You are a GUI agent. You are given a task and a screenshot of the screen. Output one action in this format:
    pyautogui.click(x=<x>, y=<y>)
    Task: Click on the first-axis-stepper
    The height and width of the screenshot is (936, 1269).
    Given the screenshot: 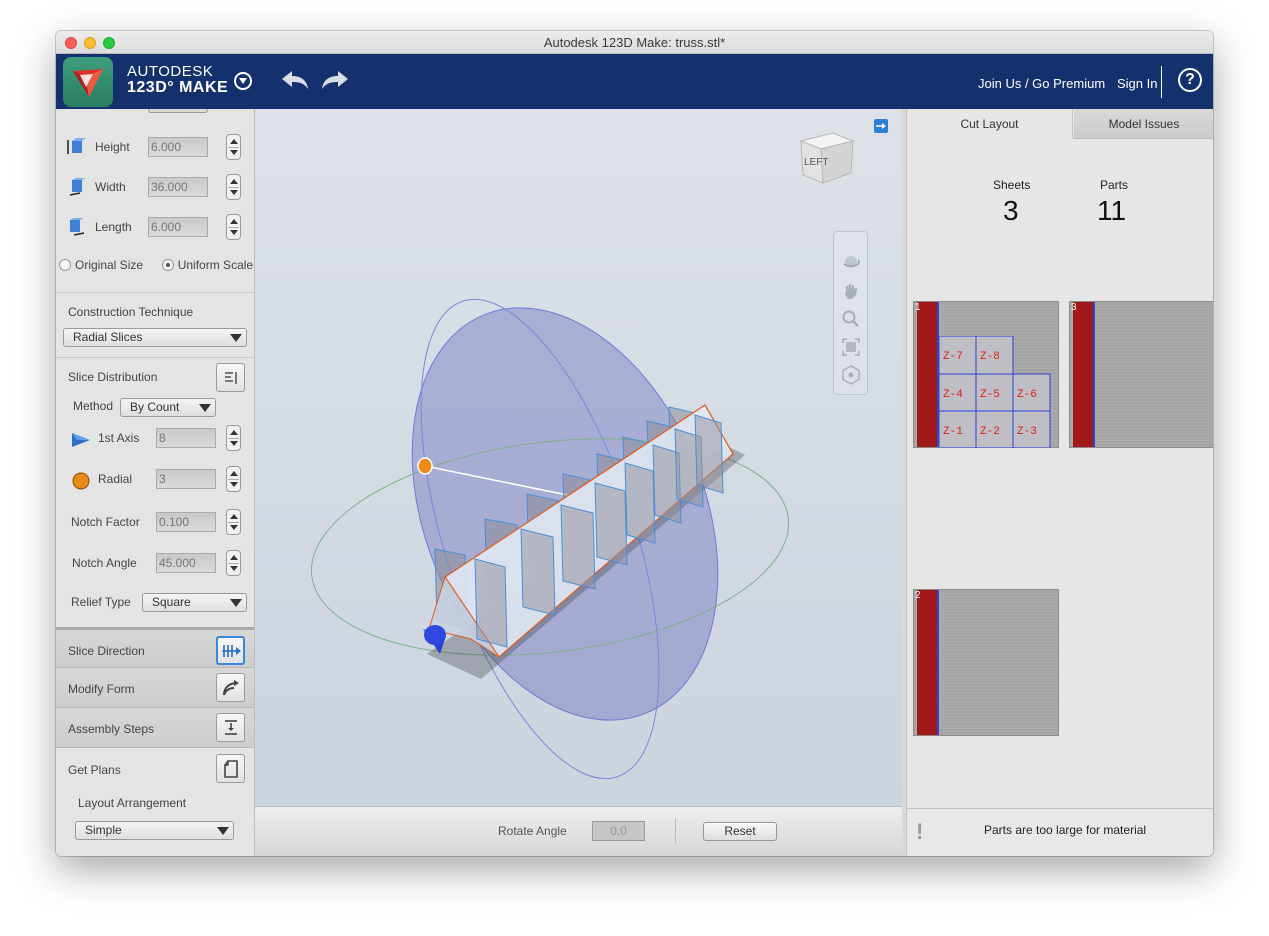 What is the action you would take?
    pyautogui.click(x=233, y=438)
    